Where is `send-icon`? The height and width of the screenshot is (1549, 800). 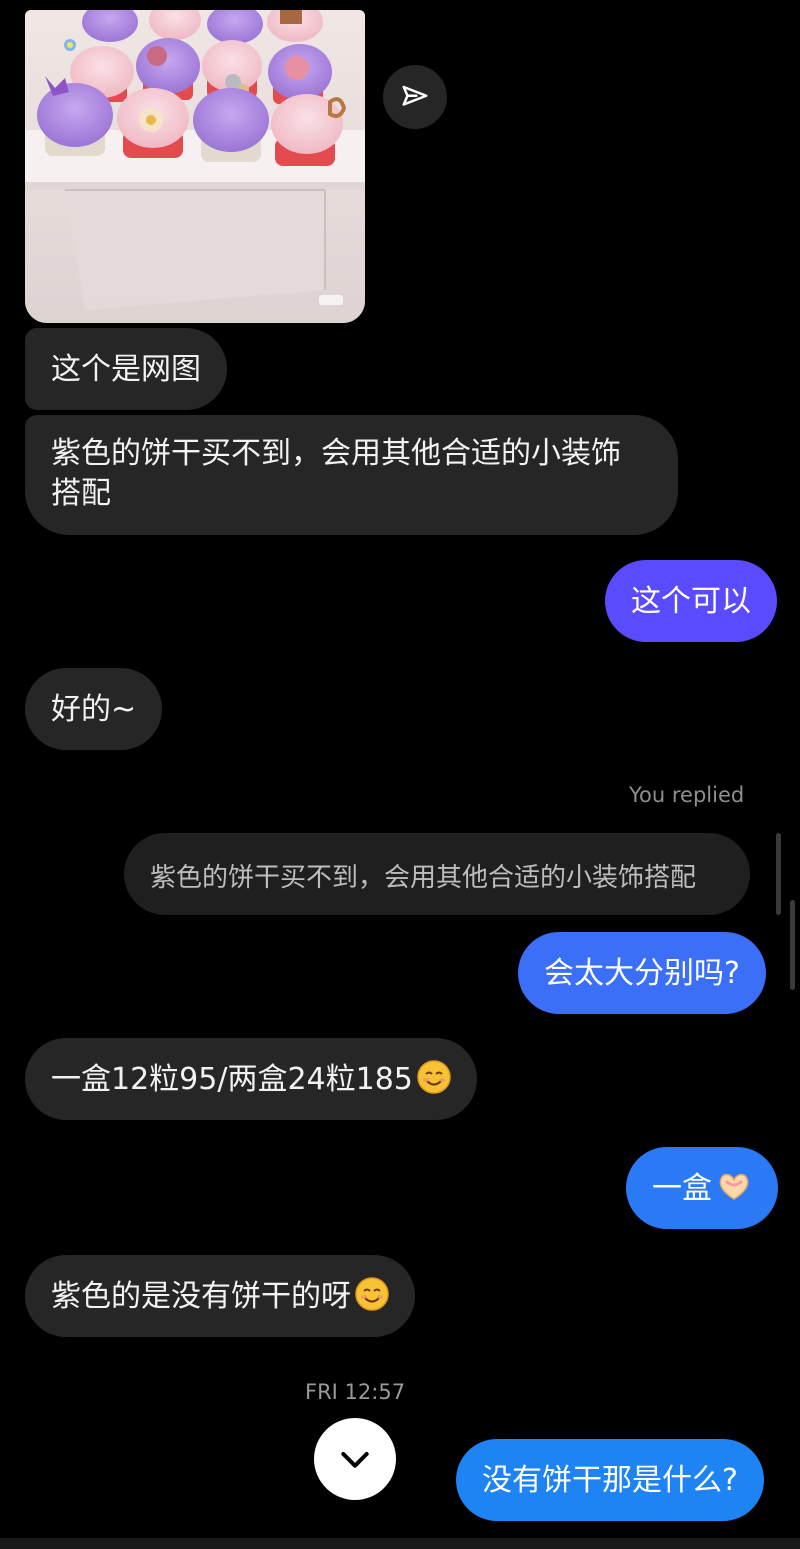
send-icon is located at coordinates (415, 95).